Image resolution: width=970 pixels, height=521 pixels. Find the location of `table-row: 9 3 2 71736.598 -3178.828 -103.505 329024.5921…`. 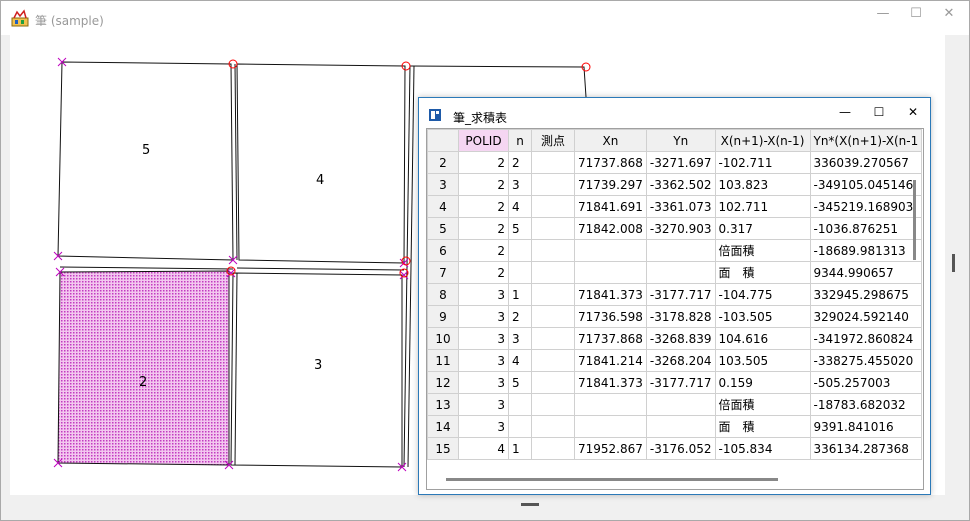

table-row: 9 3 2 71736.598 -3178.828 -103.505 329024.5921… is located at coordinates (675, 316).